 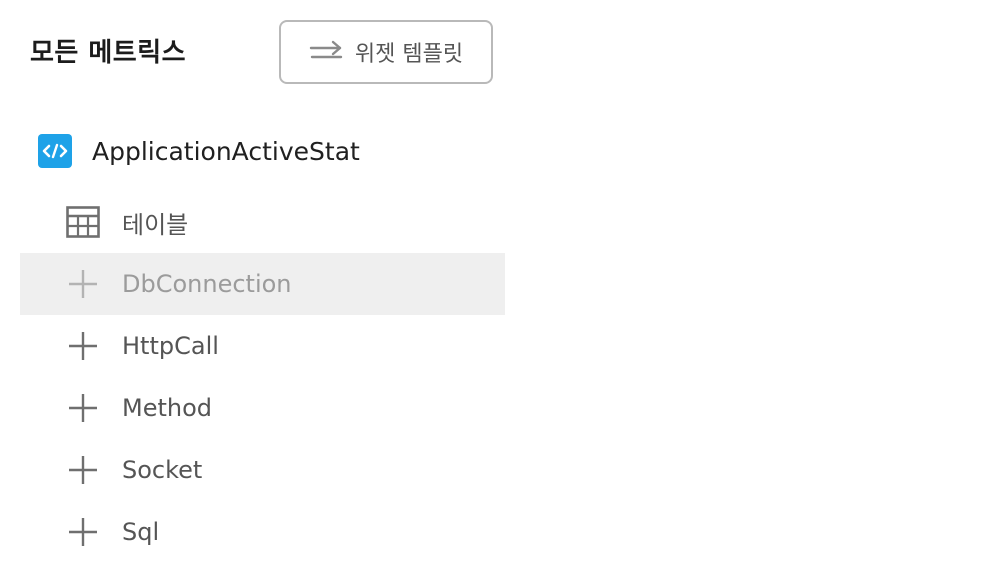 I want to click on widget-template-button: 위젯 템플릿, so click(x=386, y=52).